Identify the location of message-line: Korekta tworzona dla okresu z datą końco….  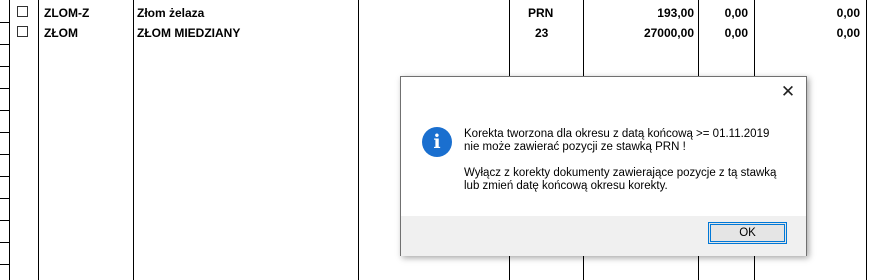
(617, 134).